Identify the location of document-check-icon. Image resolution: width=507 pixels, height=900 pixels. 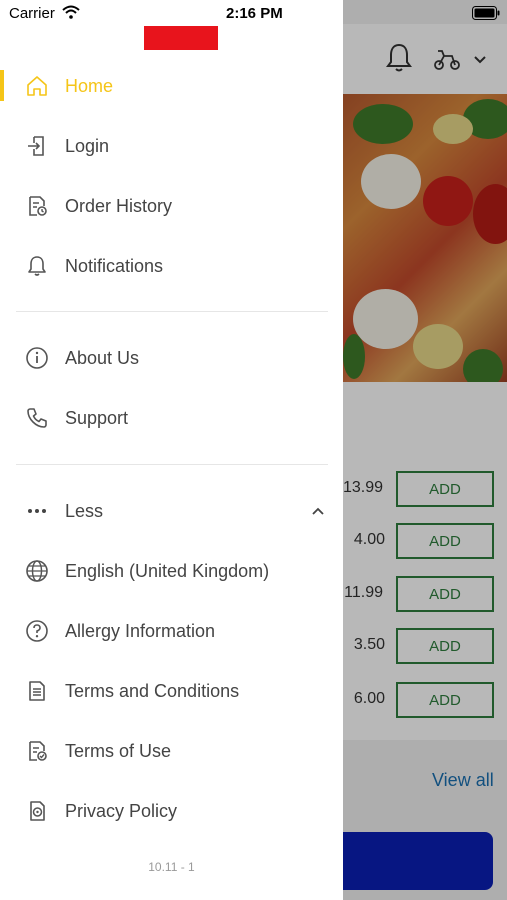
(37, 751).